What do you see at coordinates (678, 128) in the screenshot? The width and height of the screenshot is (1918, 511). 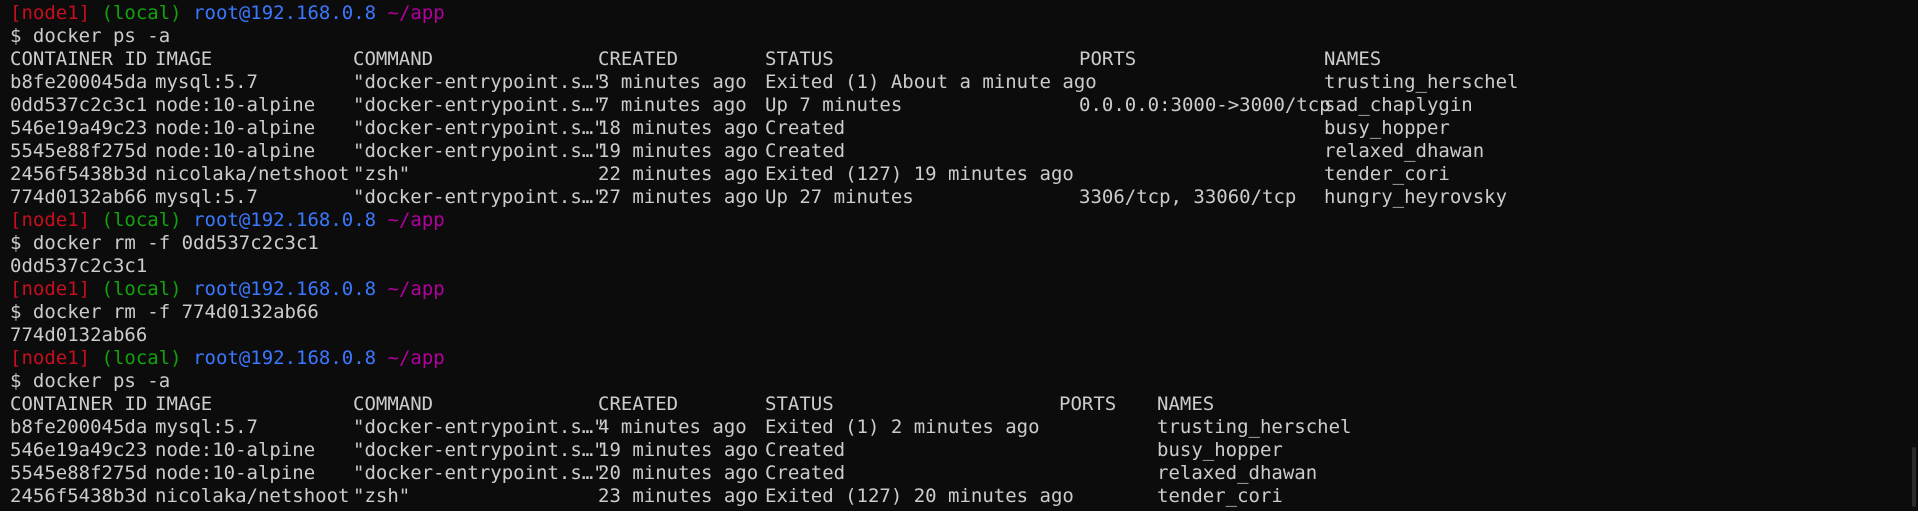 I see `table-cell: 18 minutes ago` at bounding box center [678, 128].